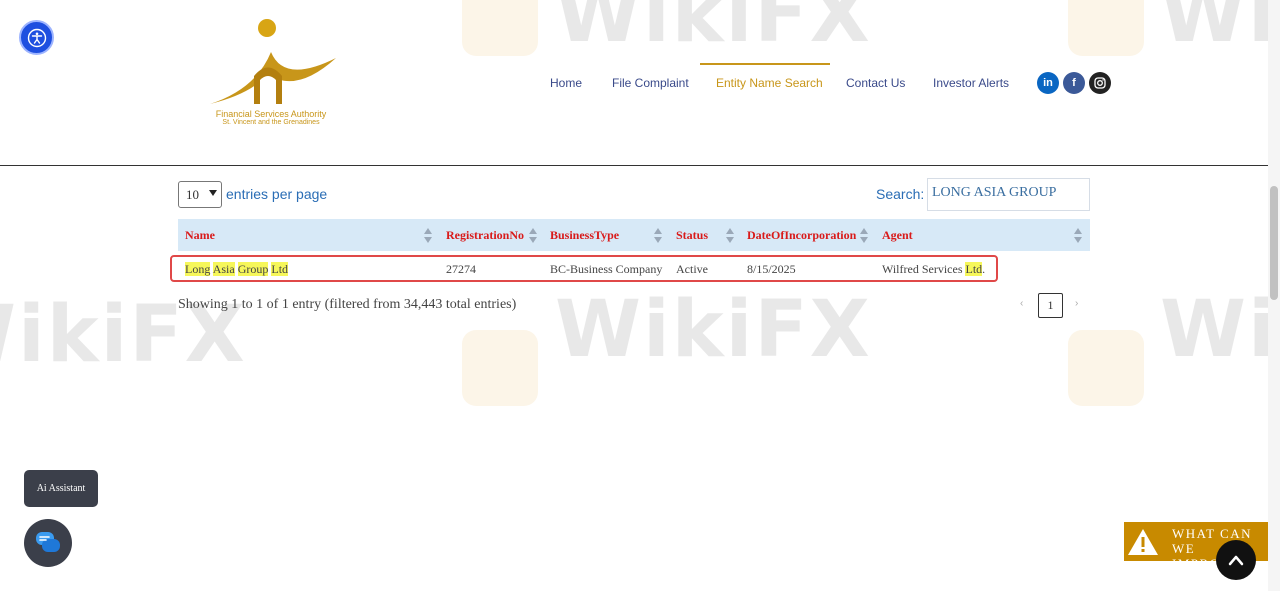 The height and width of the screenshot is (591, 1280). I want to click on highlight-annotation-box, so click(584, 268).